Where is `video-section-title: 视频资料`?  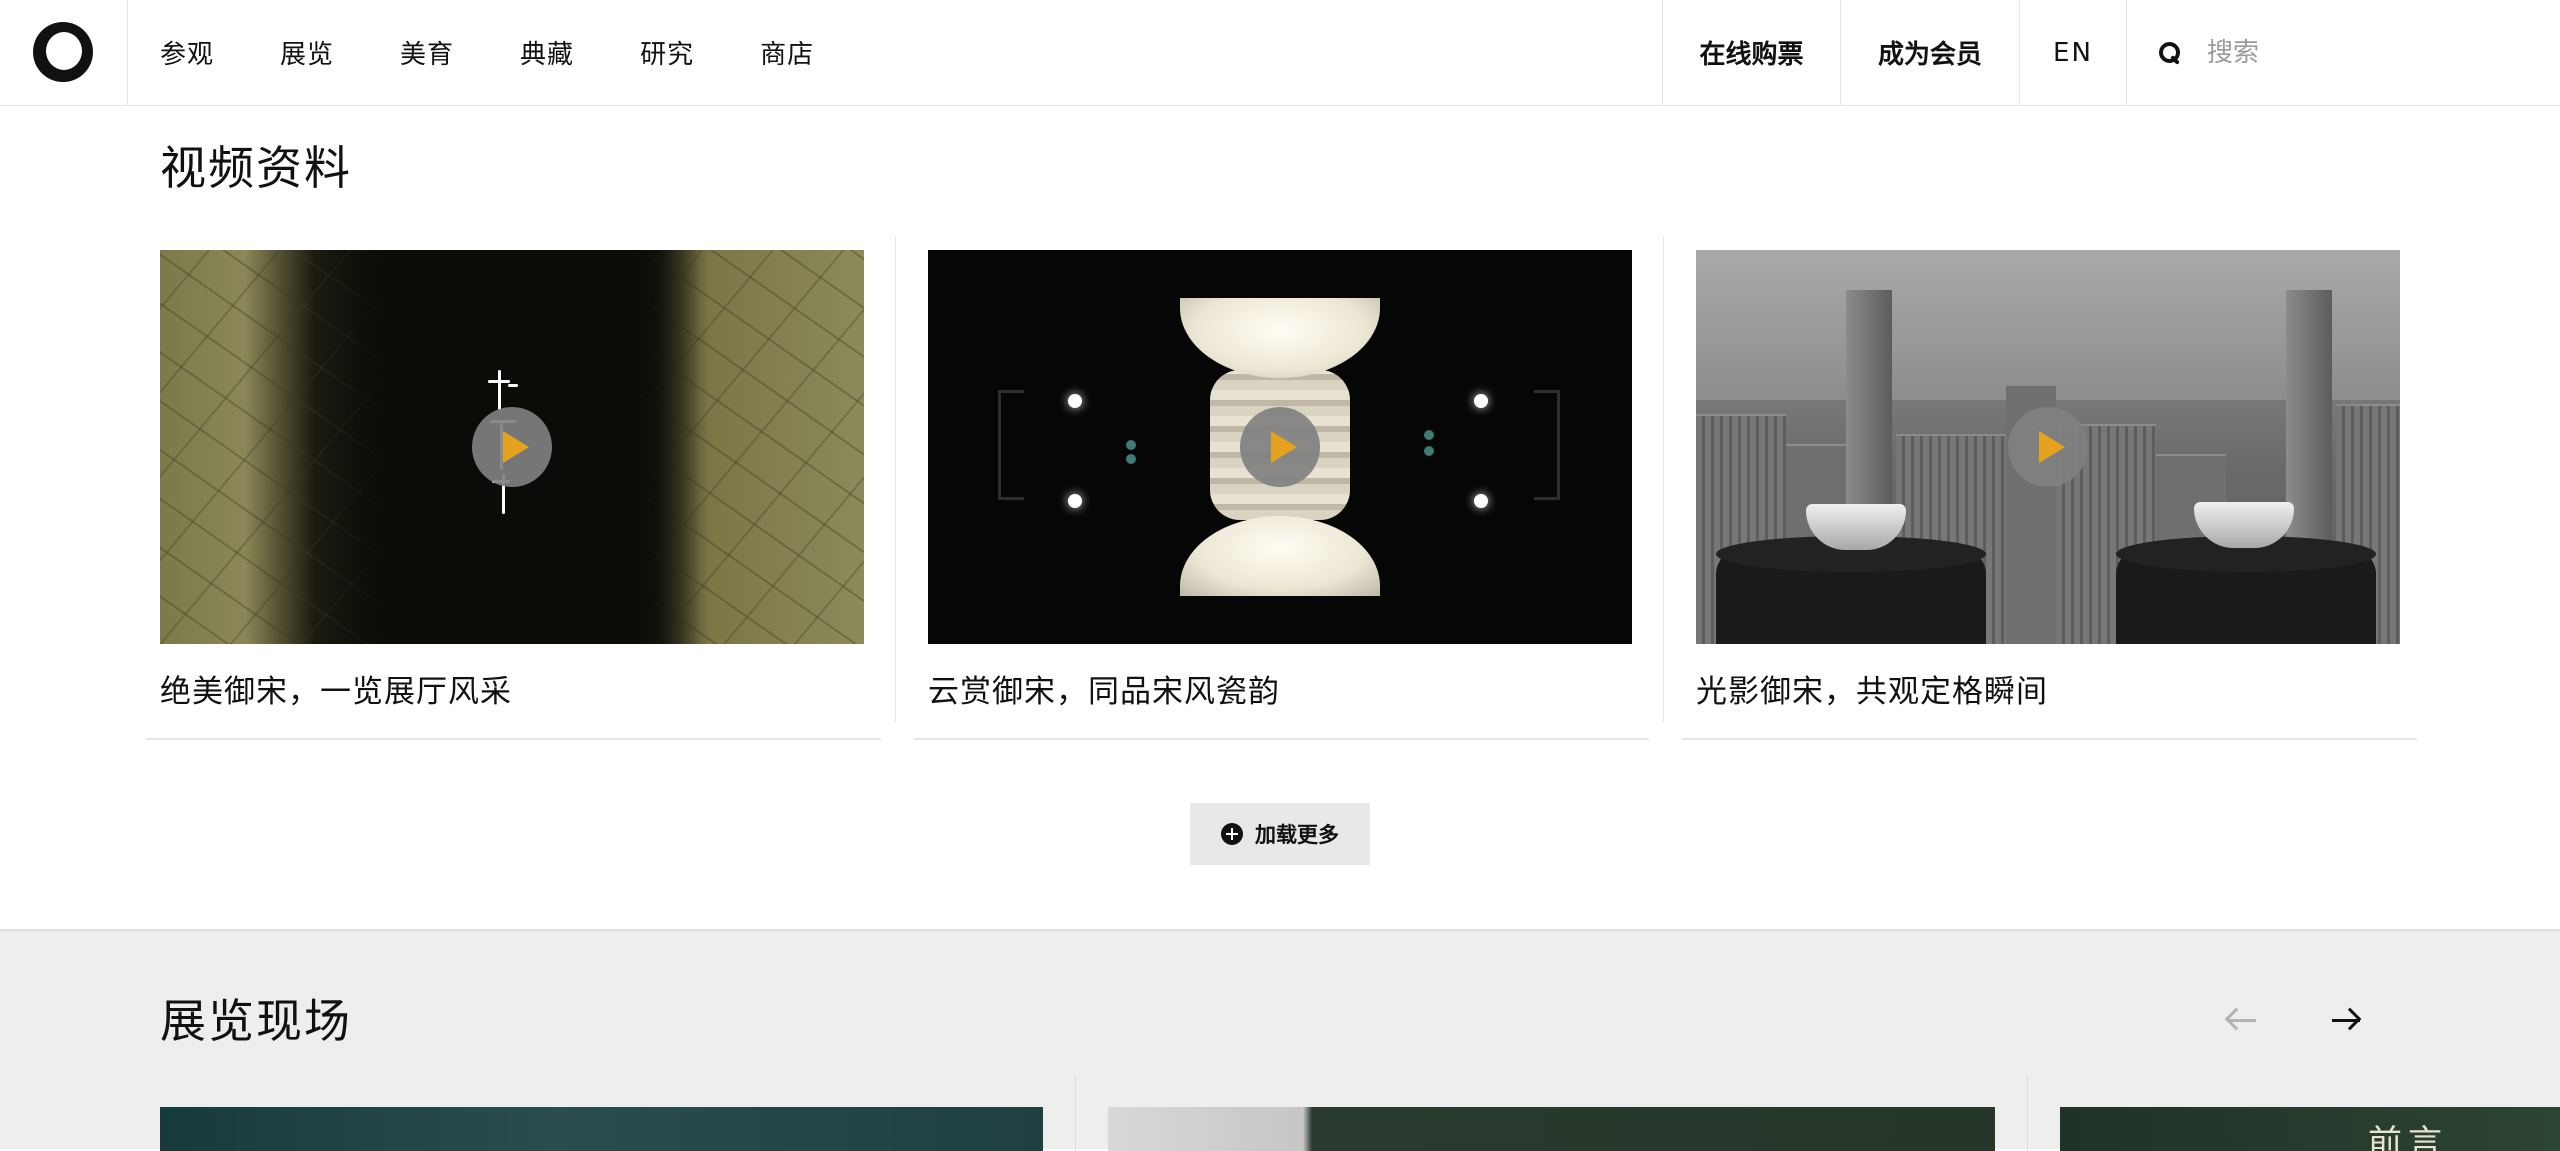 video-section-title: 视频资料 is located at coordinates (256, 168).